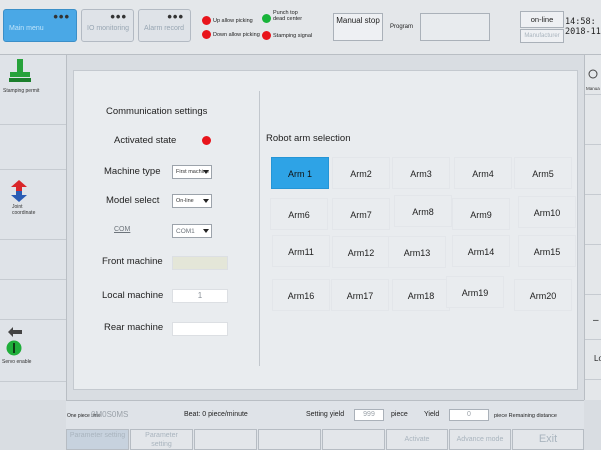 This screenshot has width=601, height=450. I want to click on clock-time: 14:58:, so click(580, 22).